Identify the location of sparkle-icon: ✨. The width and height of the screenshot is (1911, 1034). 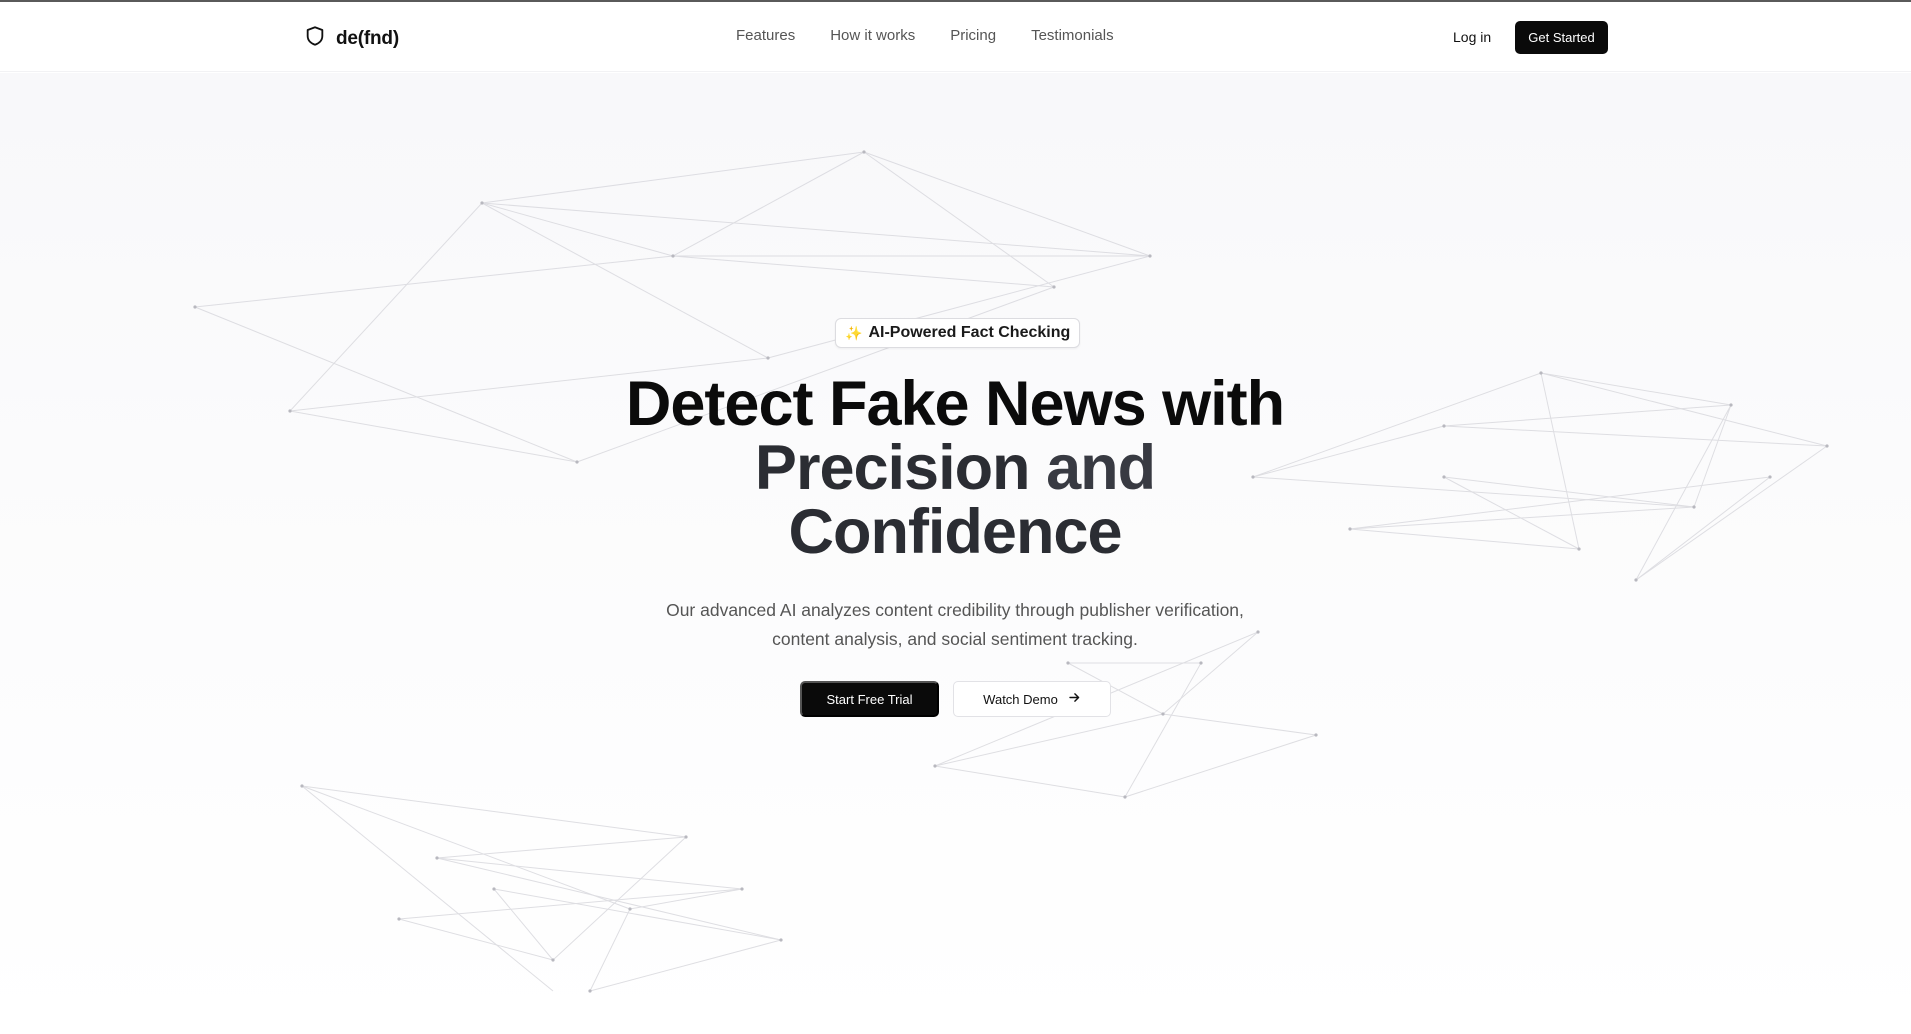
(854, 332).